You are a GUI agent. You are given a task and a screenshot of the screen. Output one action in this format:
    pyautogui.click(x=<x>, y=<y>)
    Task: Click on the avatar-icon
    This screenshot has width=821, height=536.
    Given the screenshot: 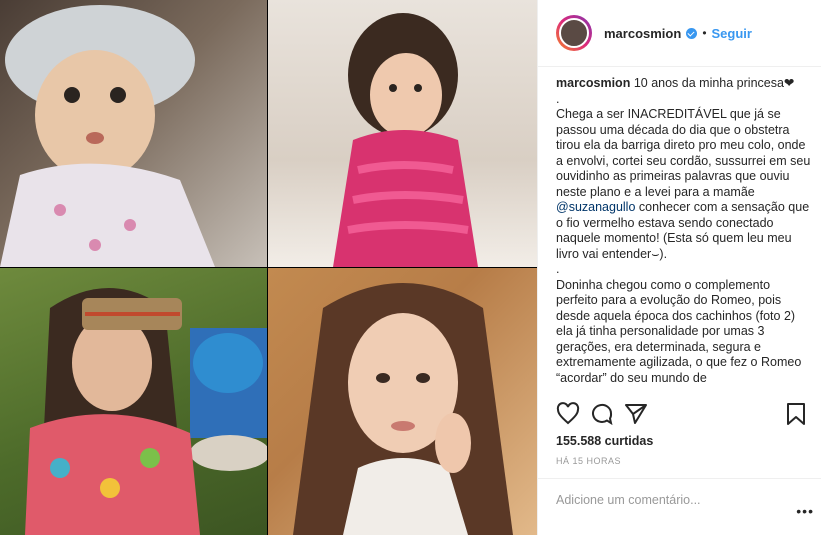 What is the action you would take?
    pyautogui.click(x=574, y=33)
    